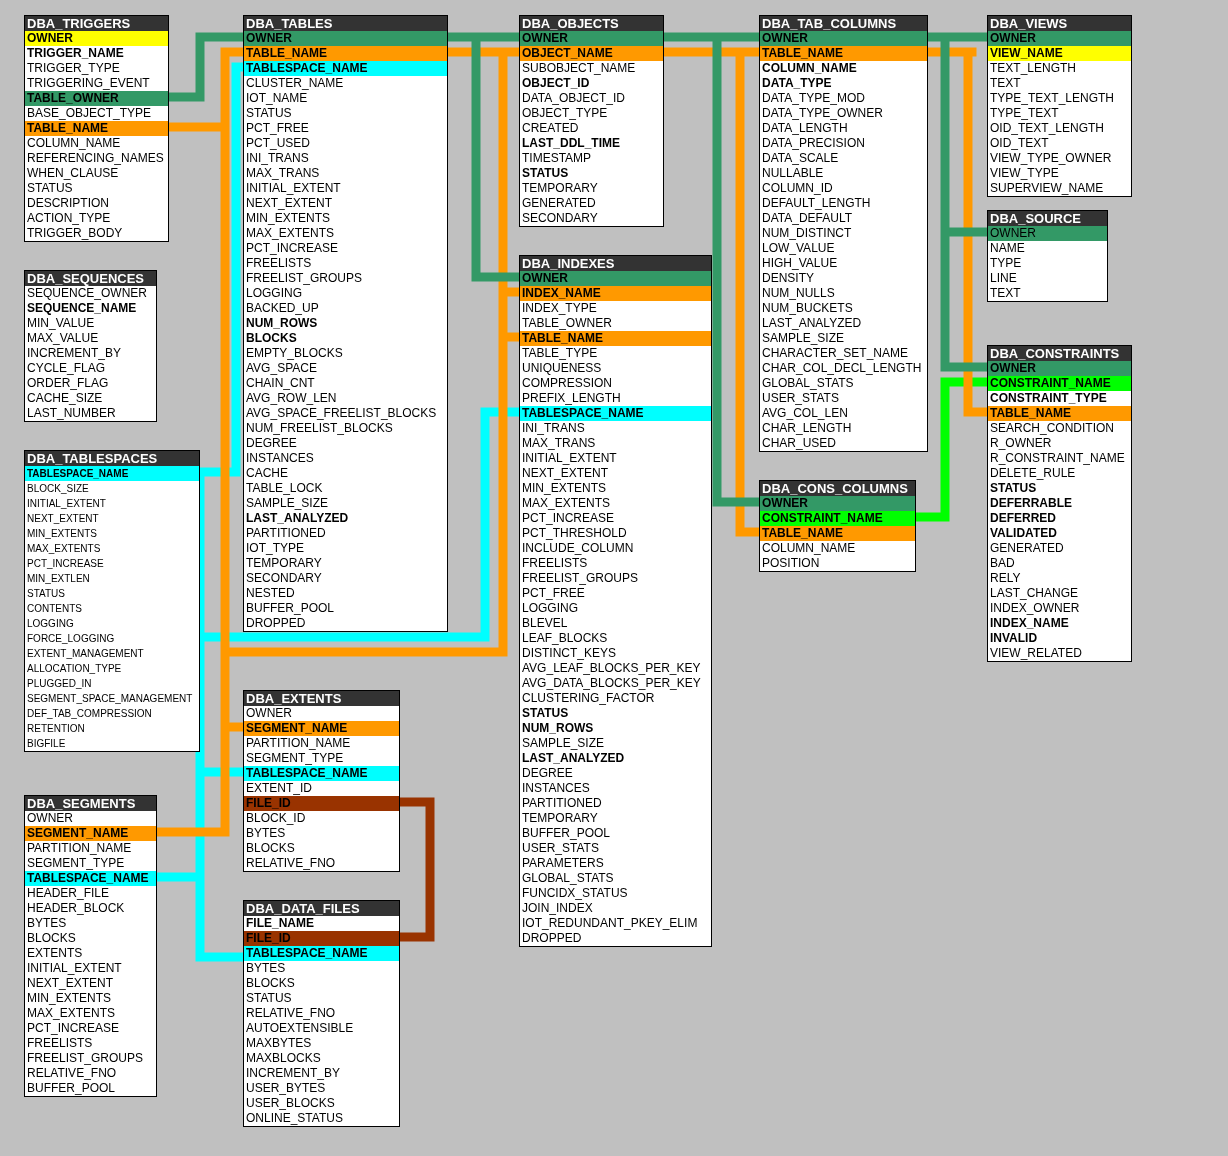 The height and width of the screenshot is (1156, 1228). I want to click on column-name: TRIGGER_BODY, so click(75, 233).